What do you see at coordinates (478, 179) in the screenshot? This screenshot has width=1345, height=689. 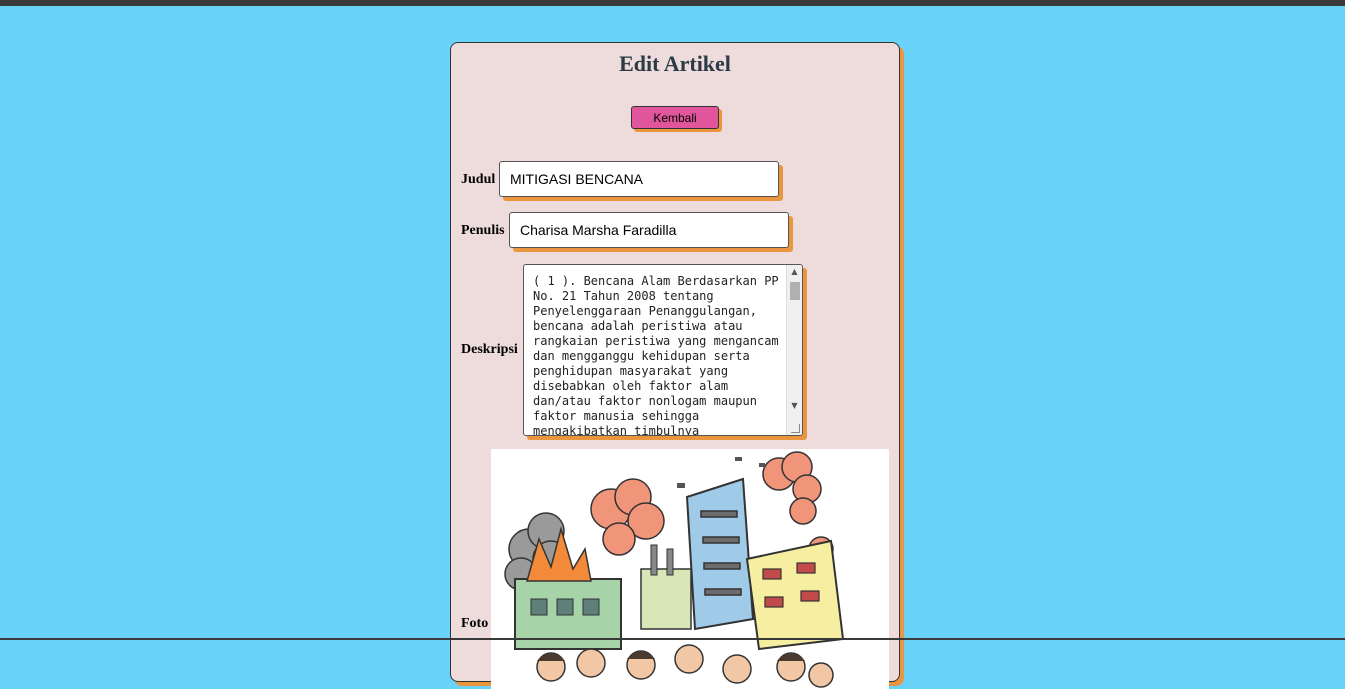 I see `judul-label: Judul` at bounding box center [478, 179].